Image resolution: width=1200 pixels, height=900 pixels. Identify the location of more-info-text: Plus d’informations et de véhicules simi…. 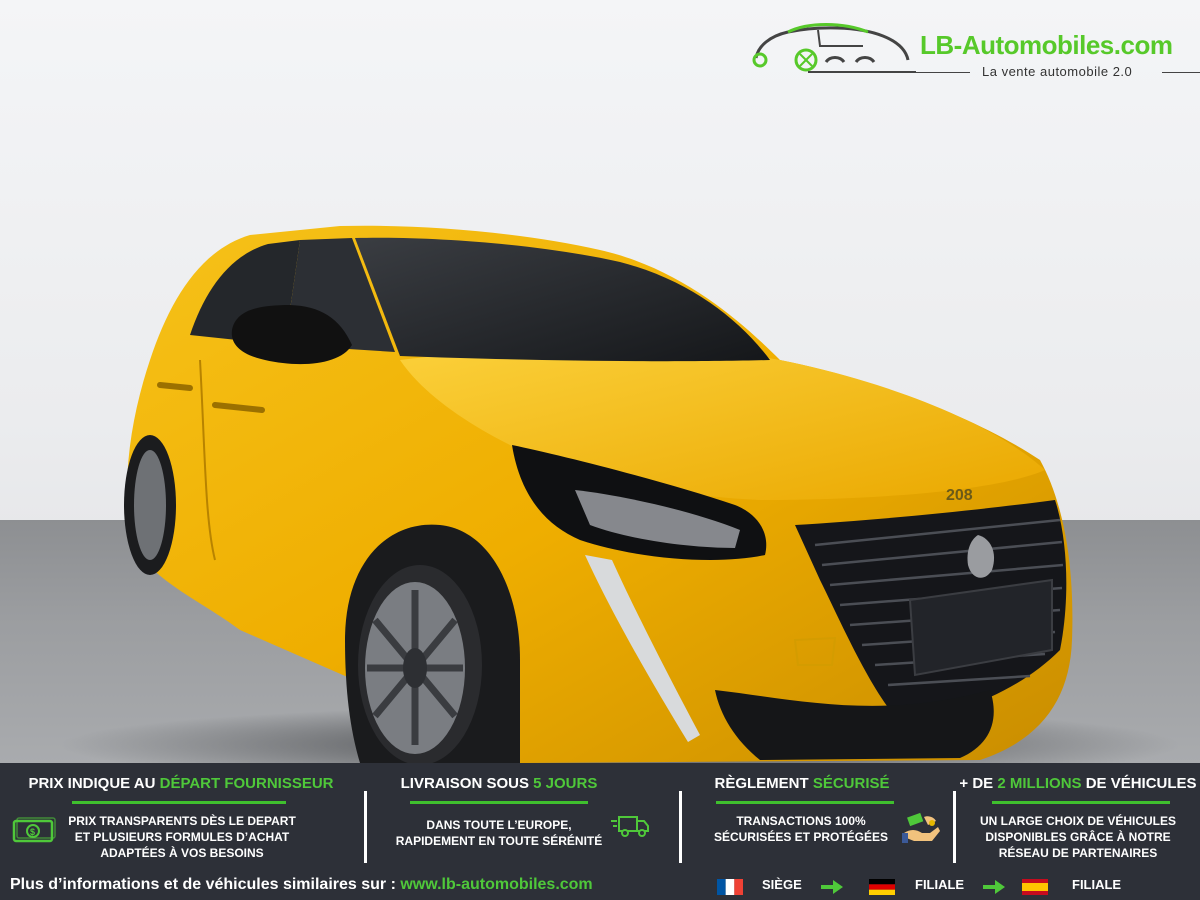
(301, 884).